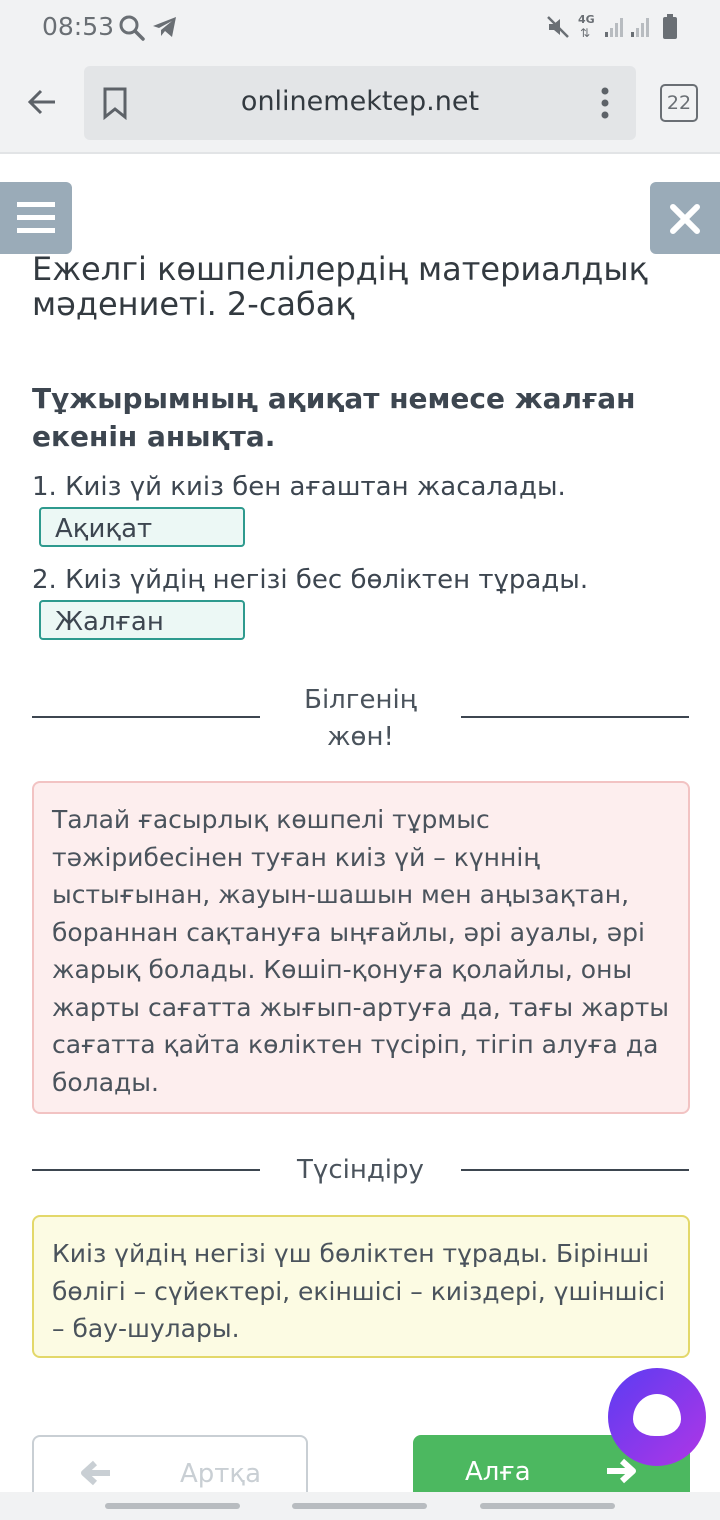 The width and height of the screenshot is (720, 1520). I want to click on tab-count-button: 22, so click(679, 103).